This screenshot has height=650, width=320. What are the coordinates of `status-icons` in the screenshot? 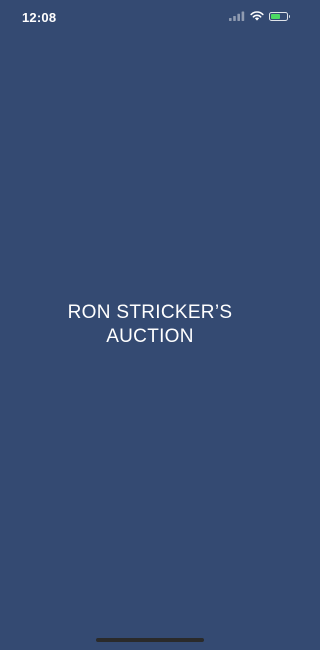 It's located at (259, 16).